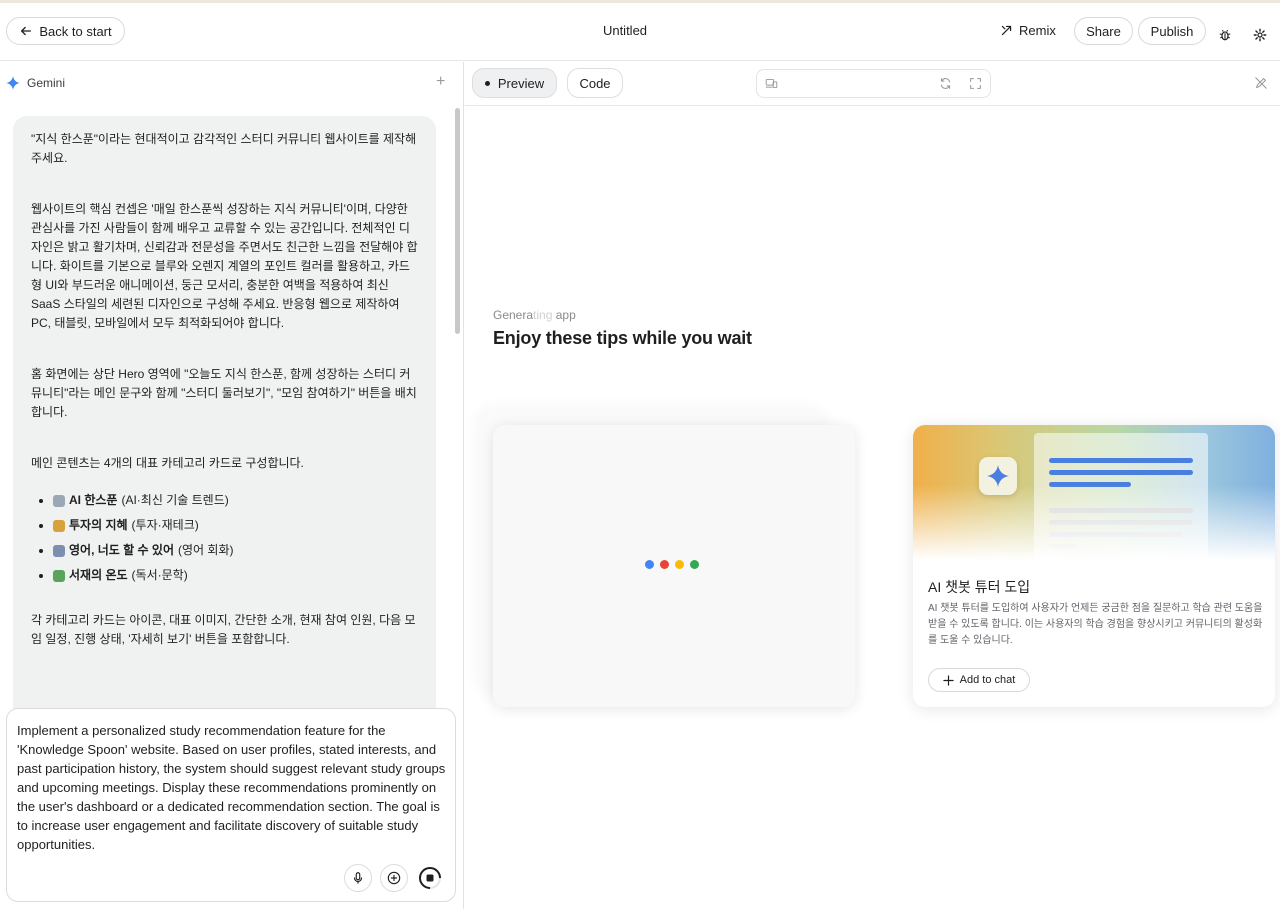  What do you see at coordinates (224, 550) in the screenshot?
I see `list-item: 영어, 너도 할 수 있어 (영어 회화)` at bounding box center [224, 550].